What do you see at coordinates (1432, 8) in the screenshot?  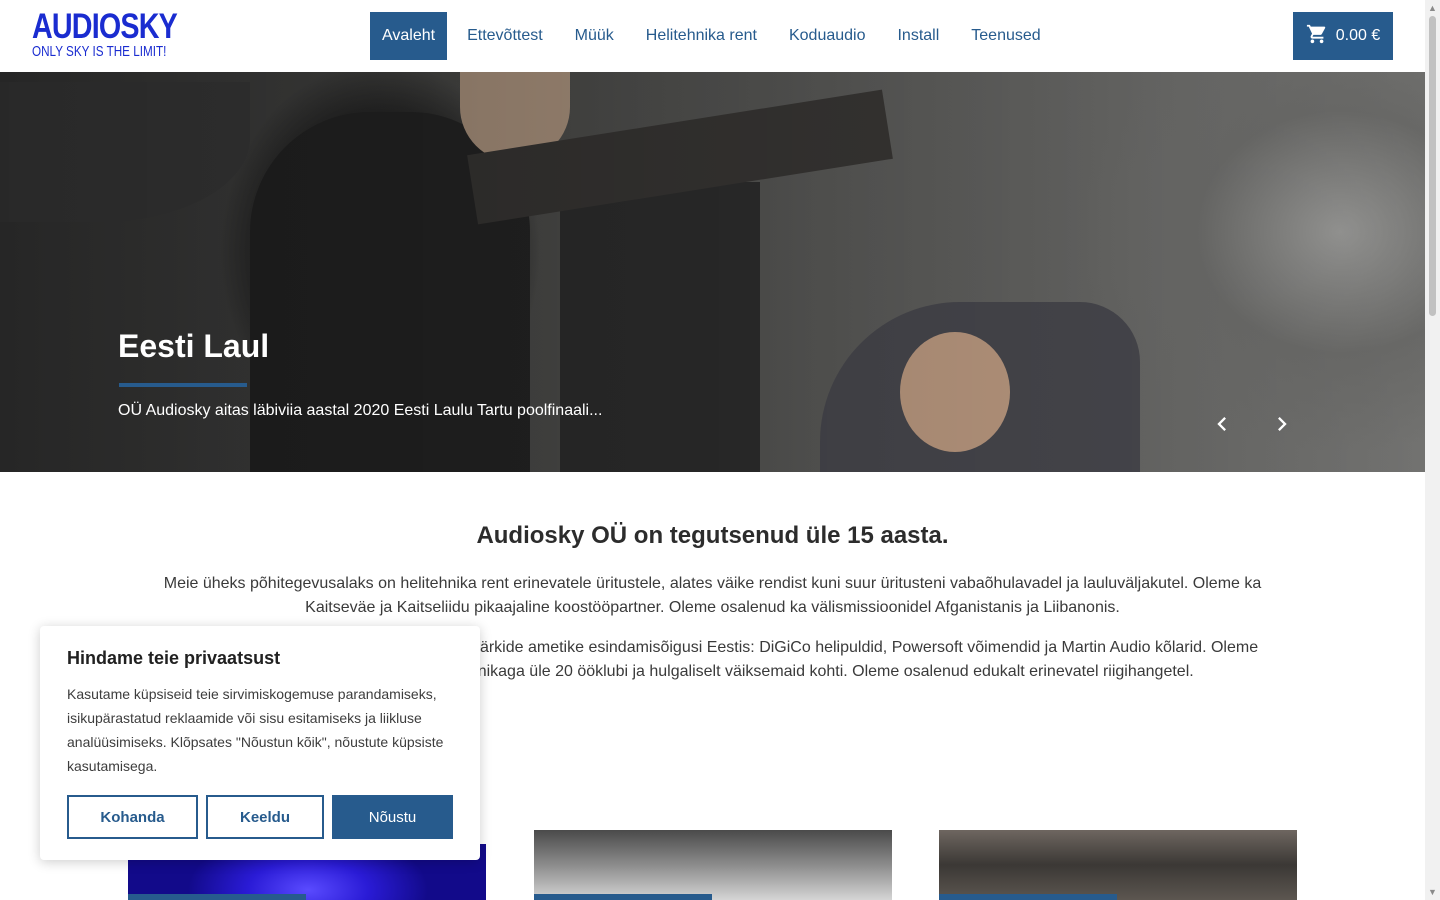 I see `scroll-up-icon: ▲` at bounding box center [1432, 8].